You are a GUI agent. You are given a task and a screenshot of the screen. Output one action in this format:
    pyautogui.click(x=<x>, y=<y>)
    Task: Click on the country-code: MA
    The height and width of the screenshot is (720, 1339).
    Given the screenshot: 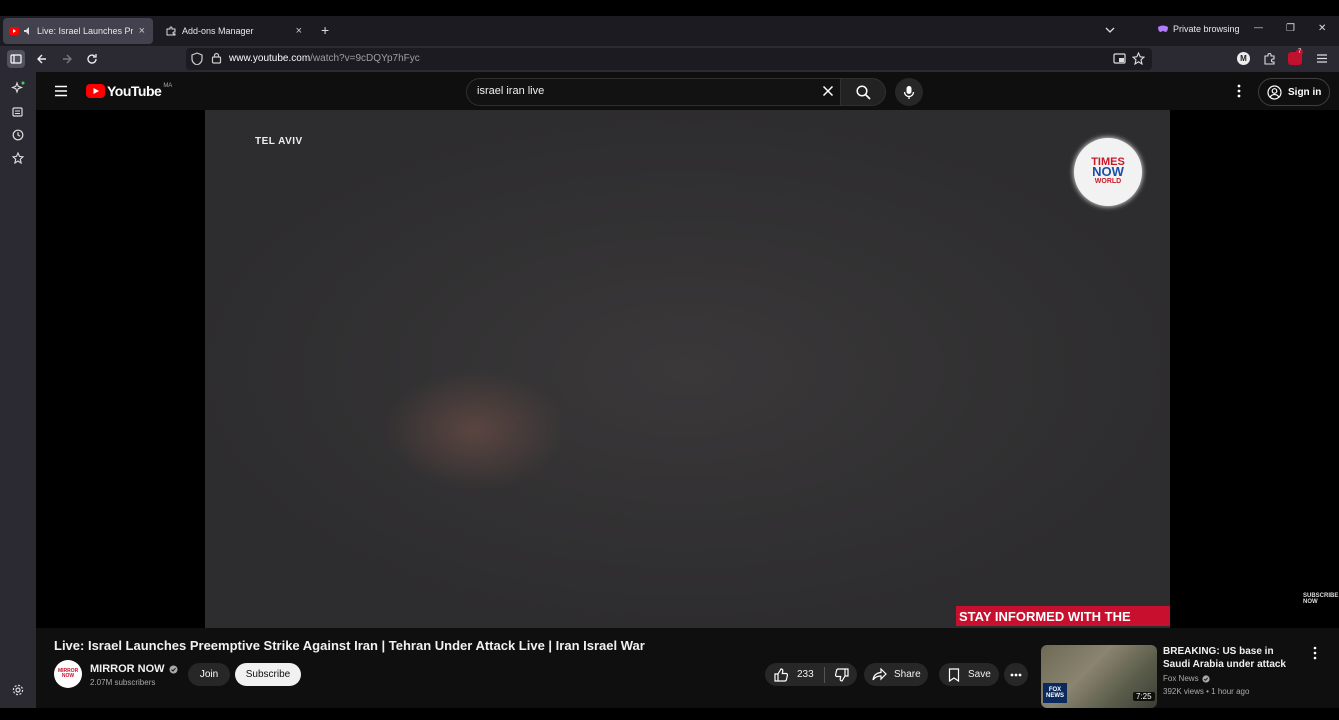 What is the action you would take?
    pyautogui.click(x=168, y=86)
    